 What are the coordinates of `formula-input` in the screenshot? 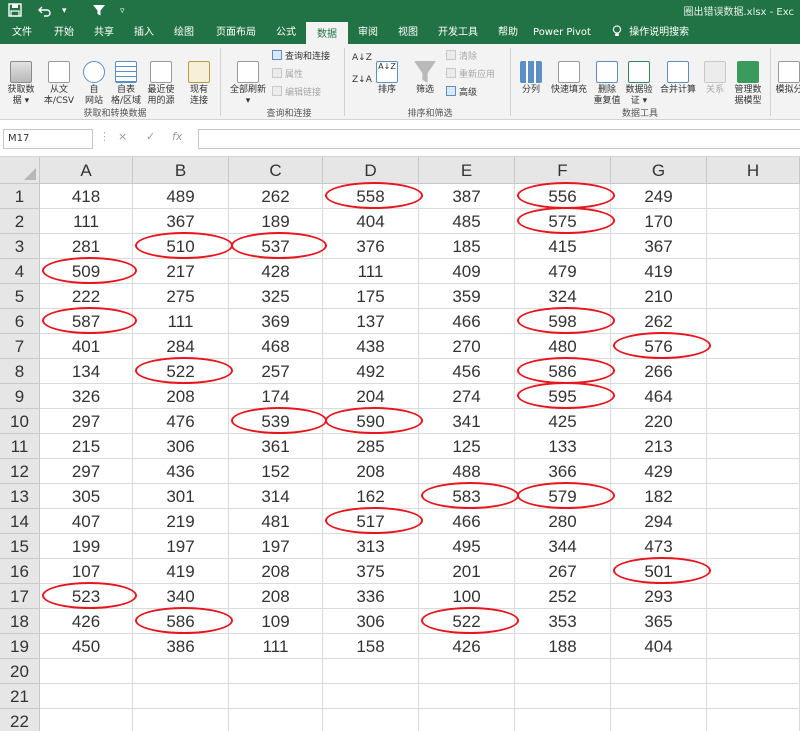 It's located at (499, 139).